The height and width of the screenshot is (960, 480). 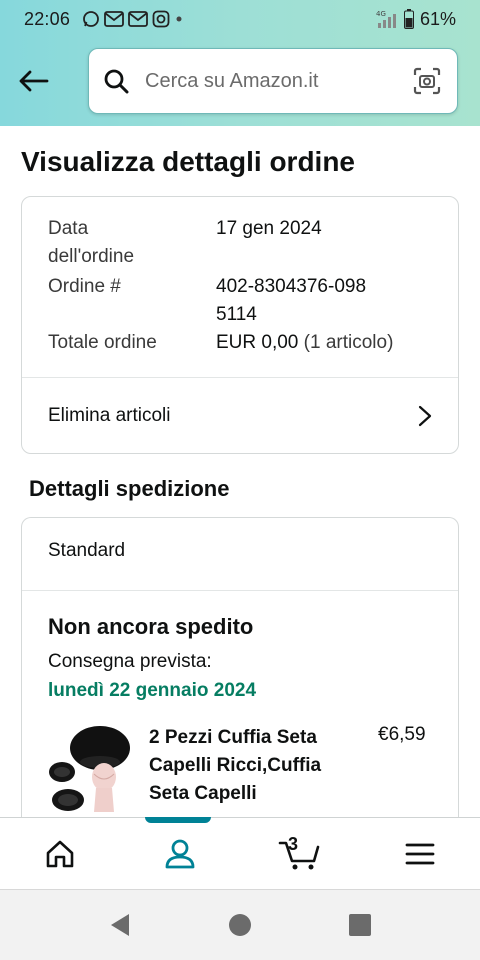 What do you see at coordinates (129, 488) in the screenshot?
I see `shipping-section-title: Dettagli spedizione` at bounding box center [129, 488].